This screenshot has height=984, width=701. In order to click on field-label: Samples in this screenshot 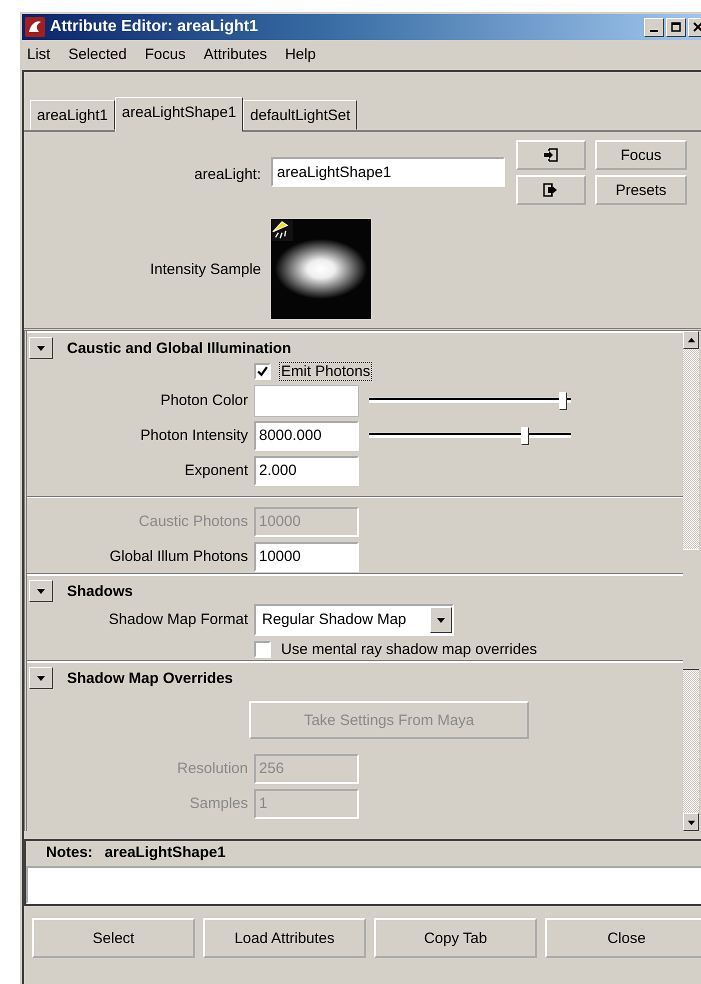, I will do `click(218, 803)`.